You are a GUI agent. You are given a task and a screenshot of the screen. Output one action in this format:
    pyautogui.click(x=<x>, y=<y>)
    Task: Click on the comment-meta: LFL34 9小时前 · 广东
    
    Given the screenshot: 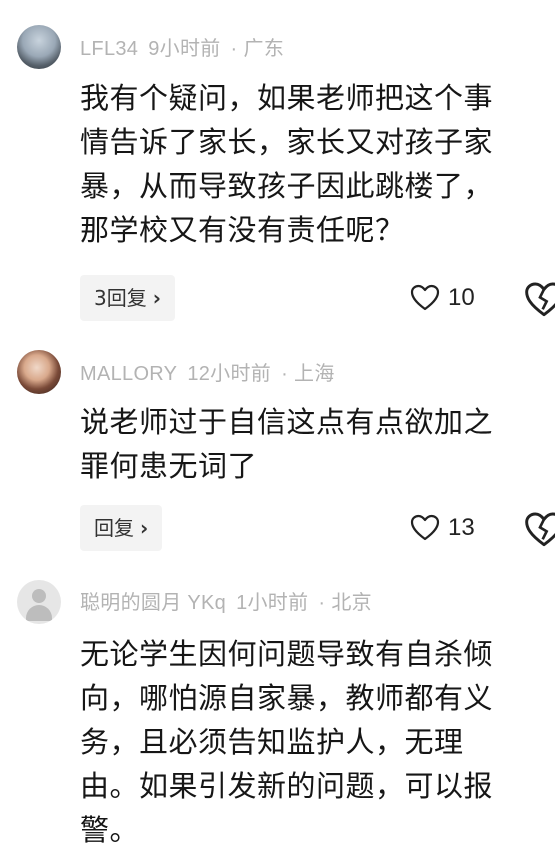 What is the action you would take?
    pyautogui.click(x=187, y=46)
    